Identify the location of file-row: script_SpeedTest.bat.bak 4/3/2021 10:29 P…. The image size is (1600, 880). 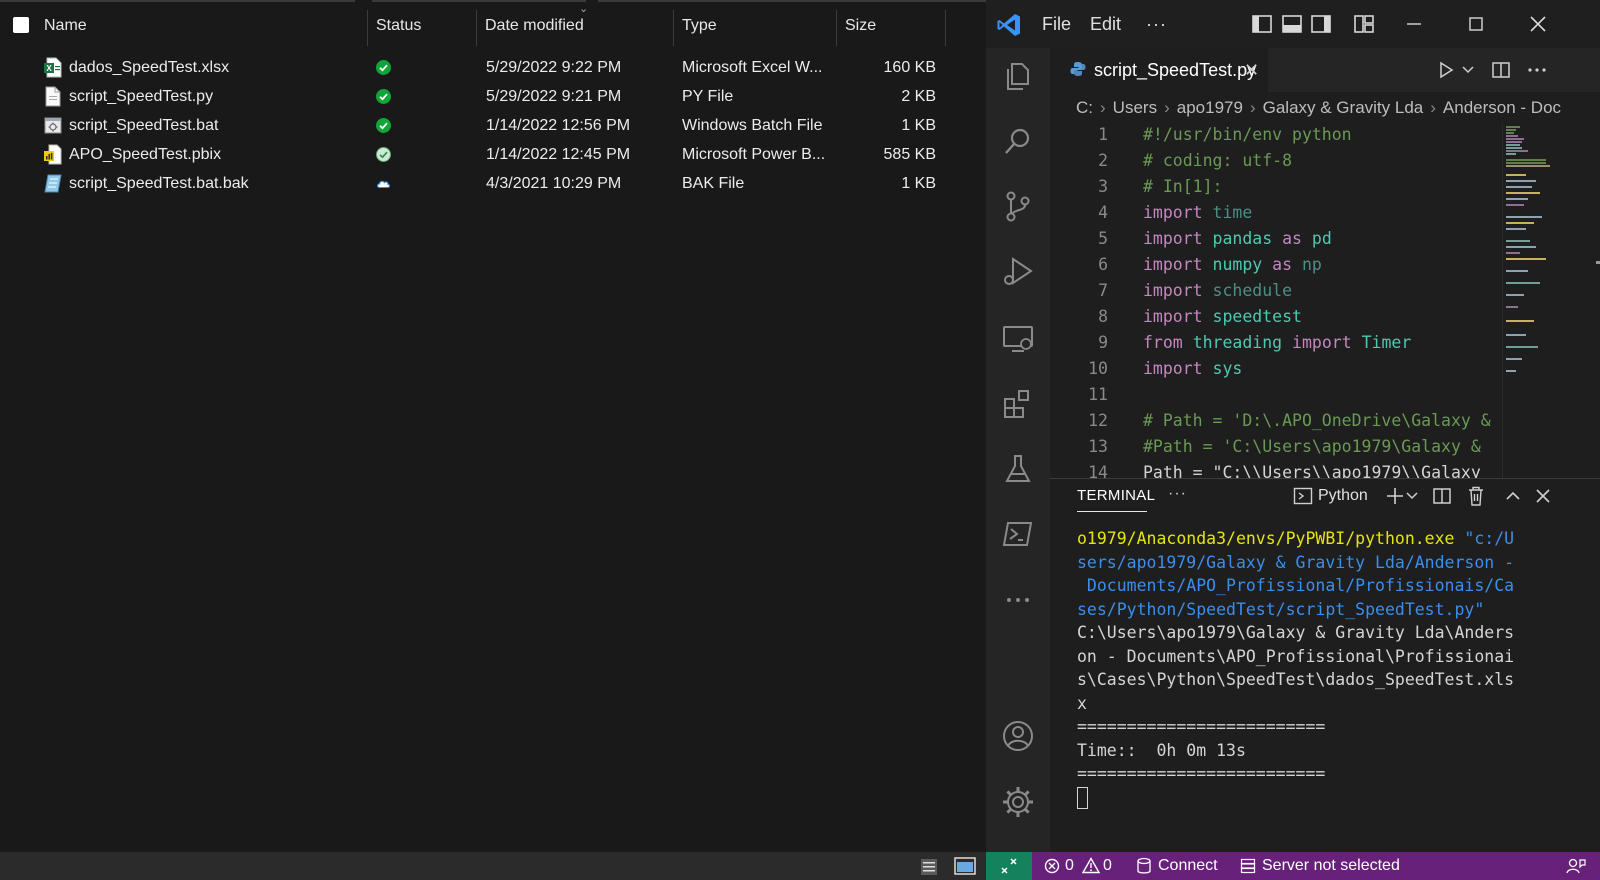
(493, 183).